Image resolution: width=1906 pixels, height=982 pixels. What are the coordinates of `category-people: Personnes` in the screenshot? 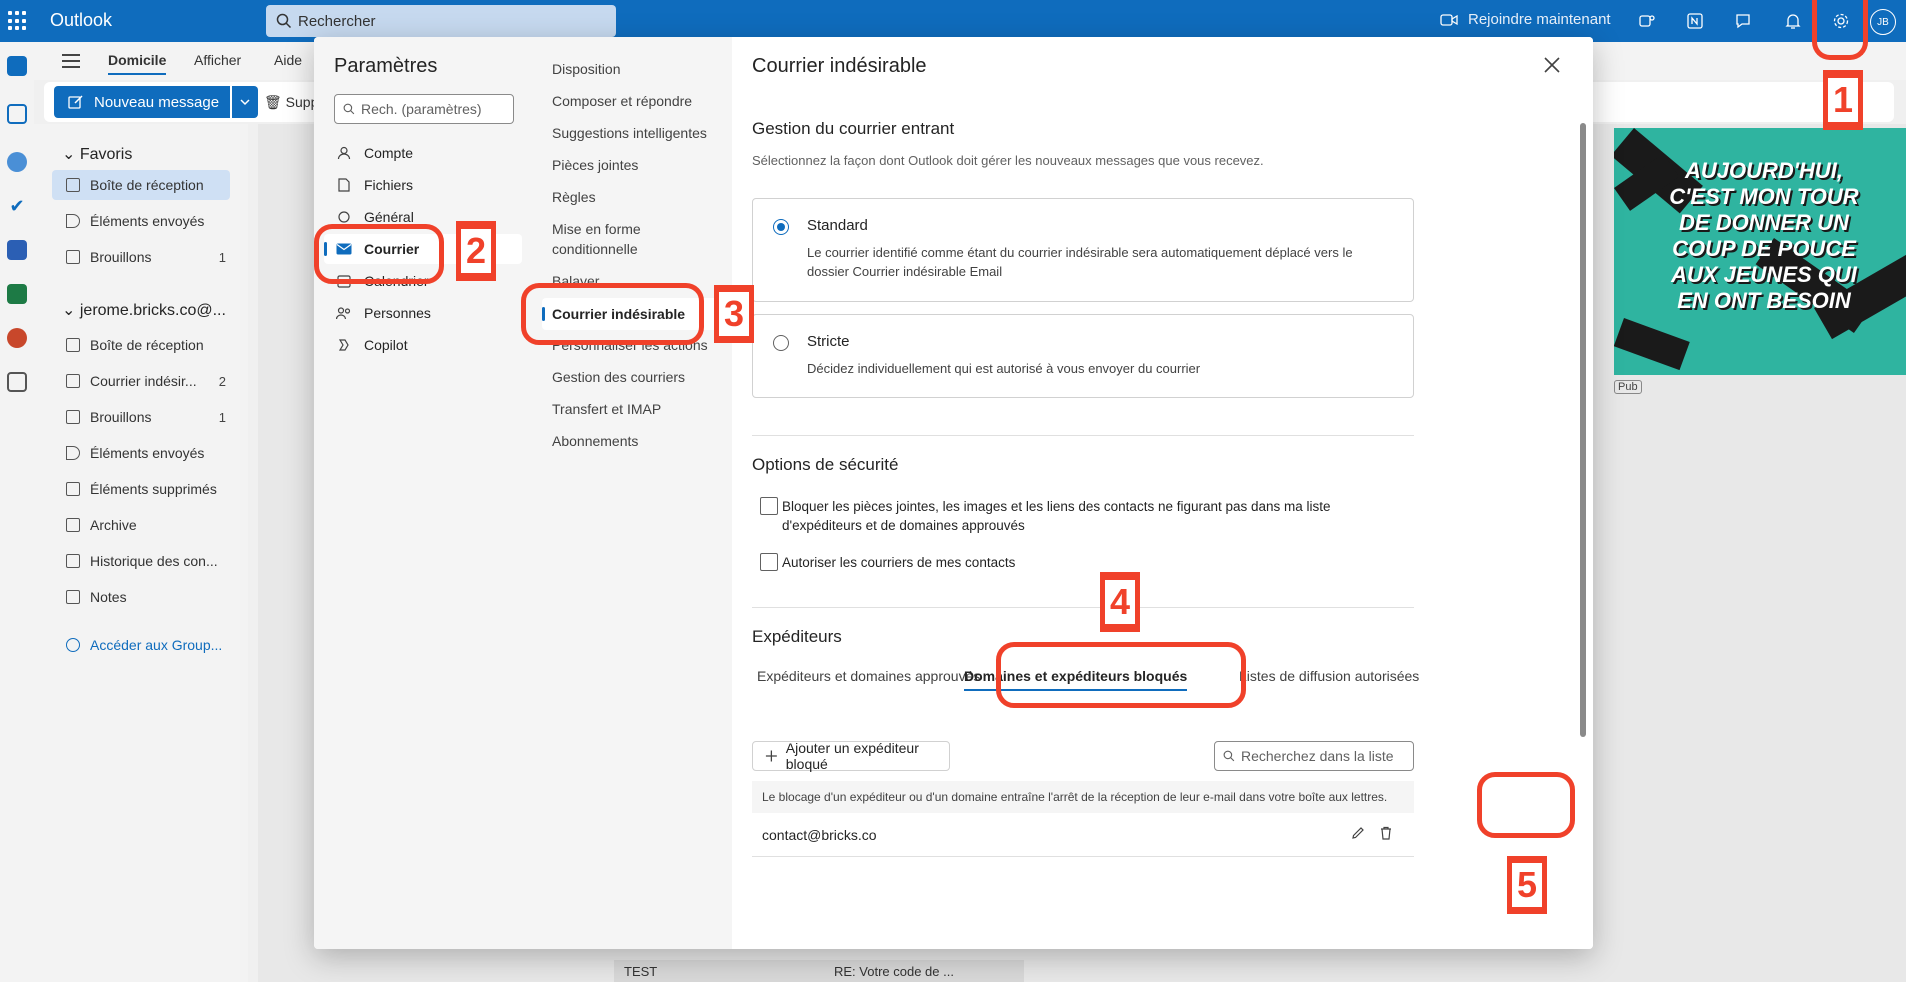 It's located at (423, 313).